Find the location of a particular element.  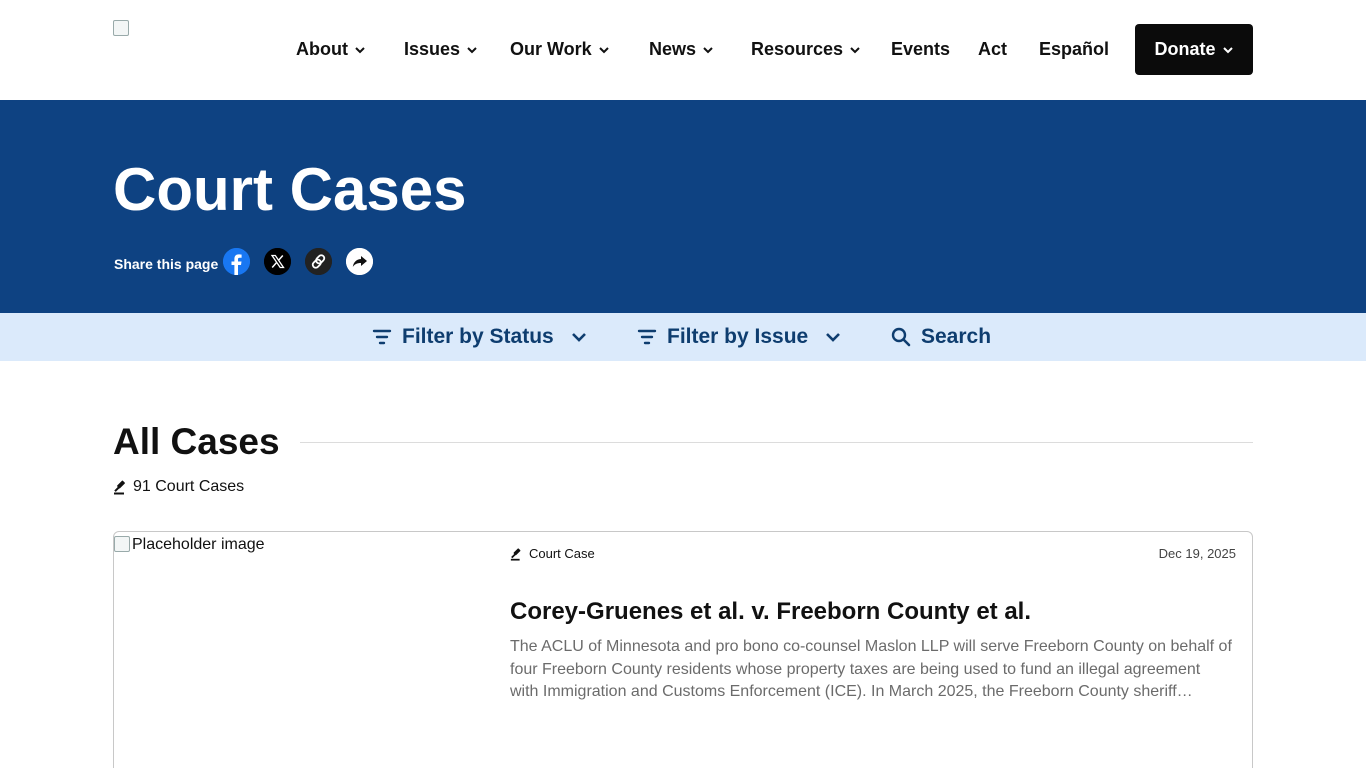

filter-status-label: Filter by Status is located at coordinates (478, 336).